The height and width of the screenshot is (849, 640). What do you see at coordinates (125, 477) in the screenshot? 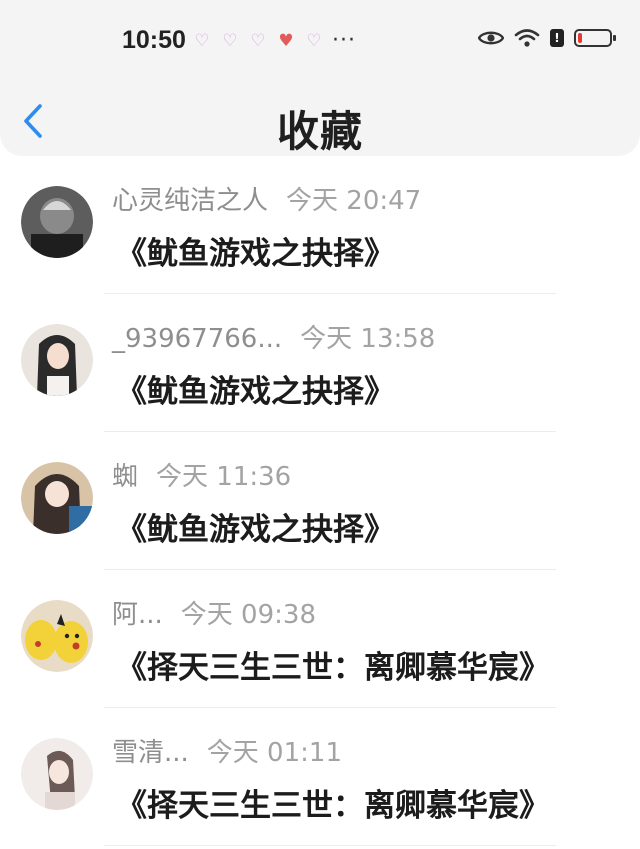
I see `username: 蜘` at bounding box center [125, 477].